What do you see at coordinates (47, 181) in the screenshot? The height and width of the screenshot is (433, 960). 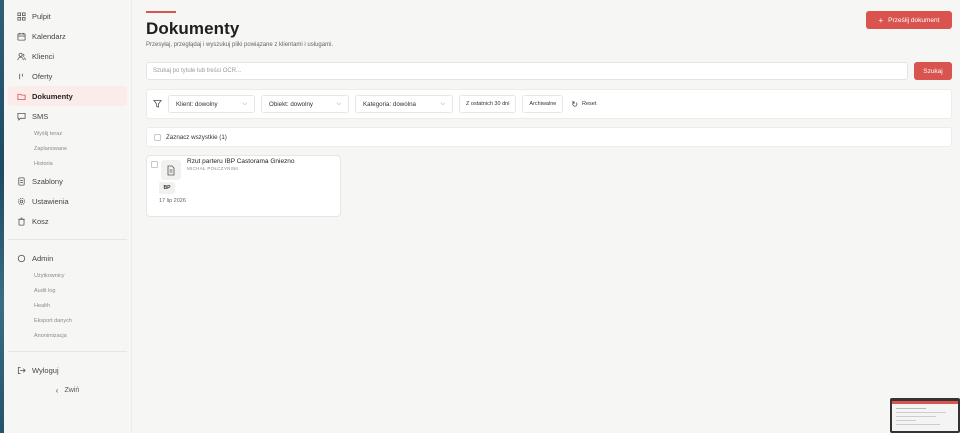 I see `sidebar-item-label: Szablony` at bounding box center [47, 181].